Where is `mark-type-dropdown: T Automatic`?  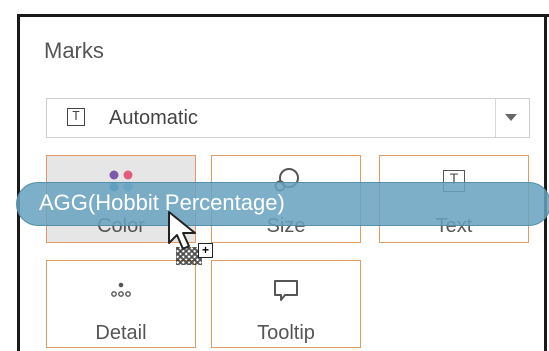
mark-type-dropdown: T Automatic is located at coordinates (288, 118).